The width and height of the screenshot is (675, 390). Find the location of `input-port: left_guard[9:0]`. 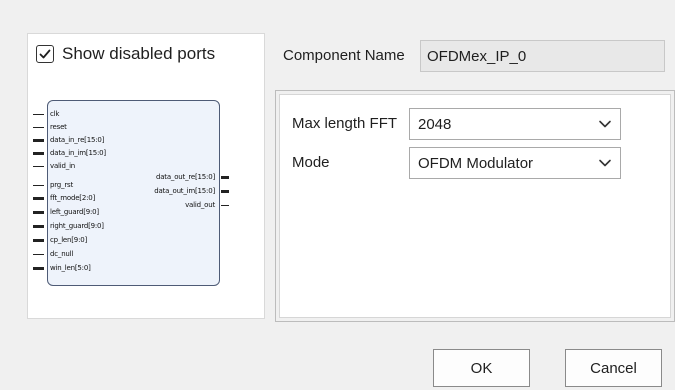

input-port: left_guard[9:0] is located at coordinates (66, 212).